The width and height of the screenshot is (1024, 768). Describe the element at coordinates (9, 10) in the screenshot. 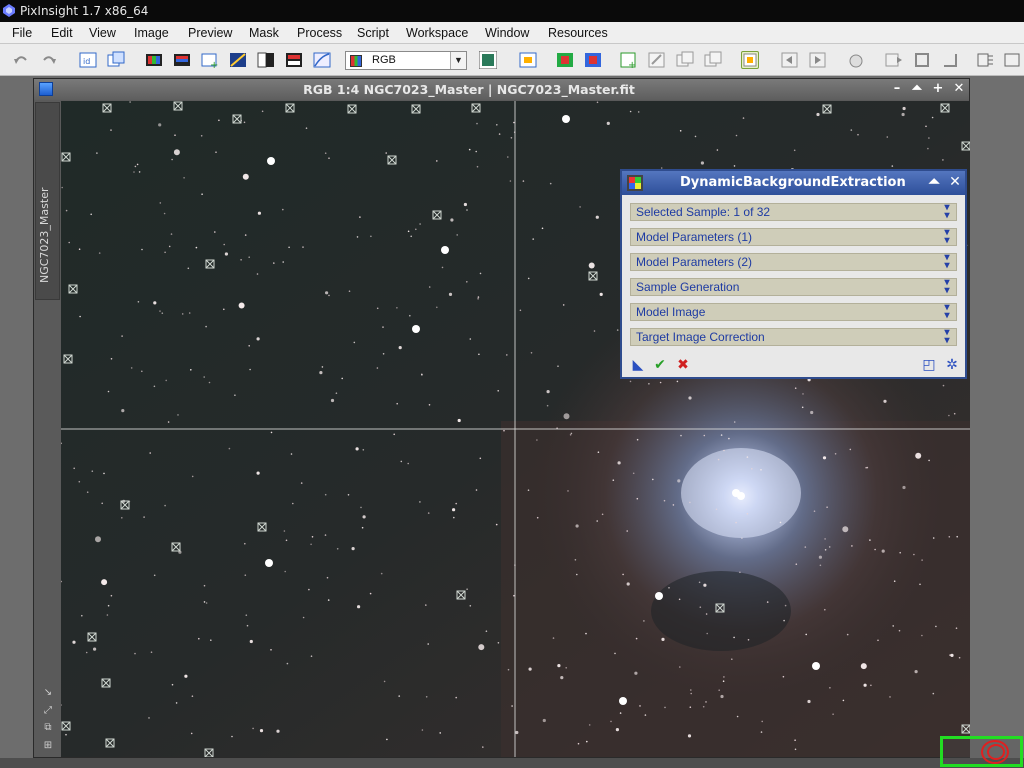

I see `pixinsight-icon` at that location.